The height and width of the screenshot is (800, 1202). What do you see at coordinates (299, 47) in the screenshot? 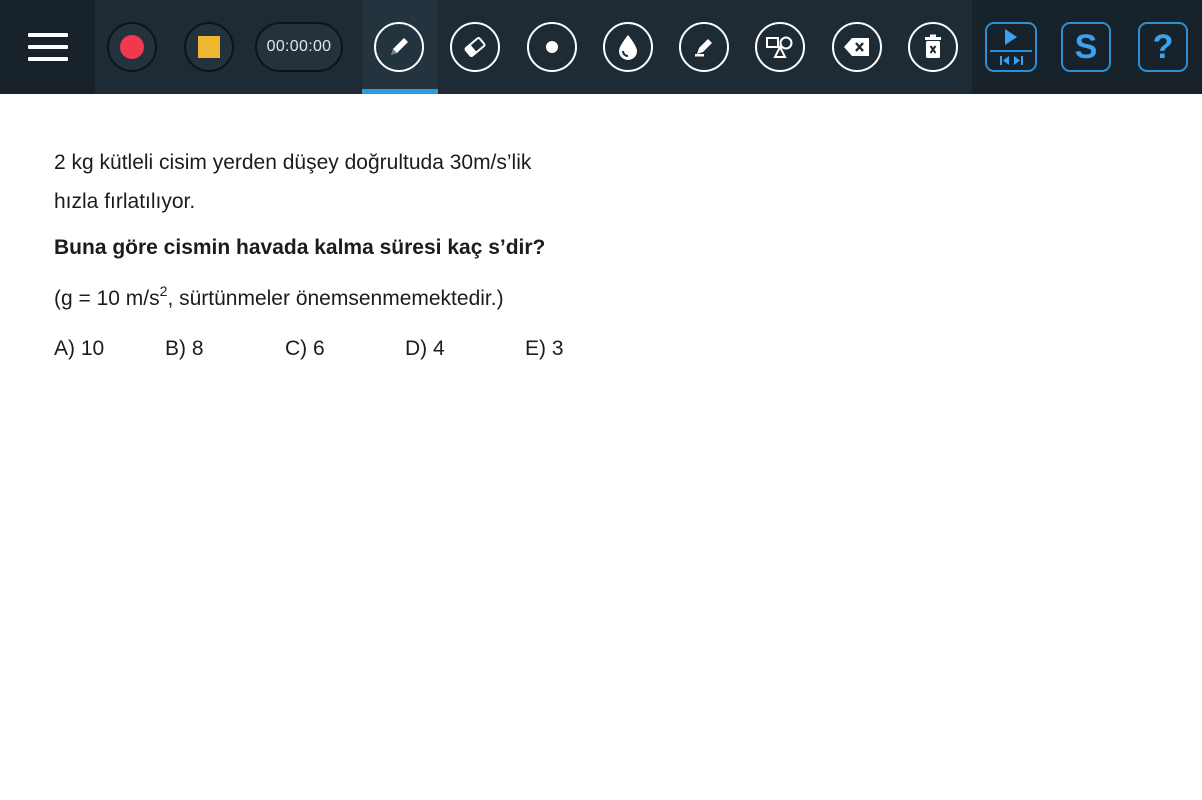
I see `timer-display: 00:00:00` at bounding box center [299, 47].